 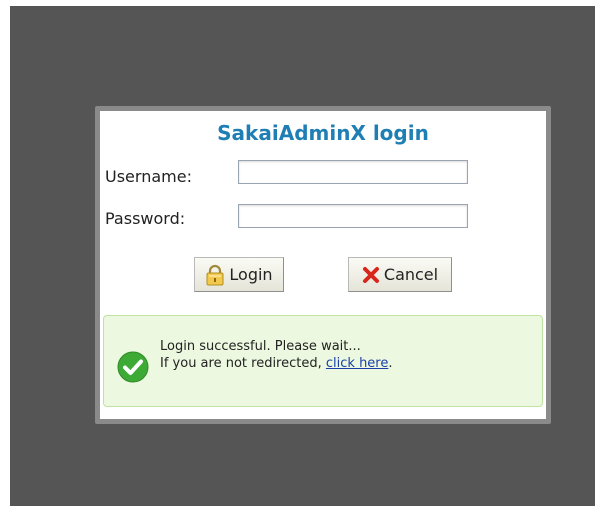 I want to click on success-line-2: If you are not redirected, click here., so click(x=276, y=363).